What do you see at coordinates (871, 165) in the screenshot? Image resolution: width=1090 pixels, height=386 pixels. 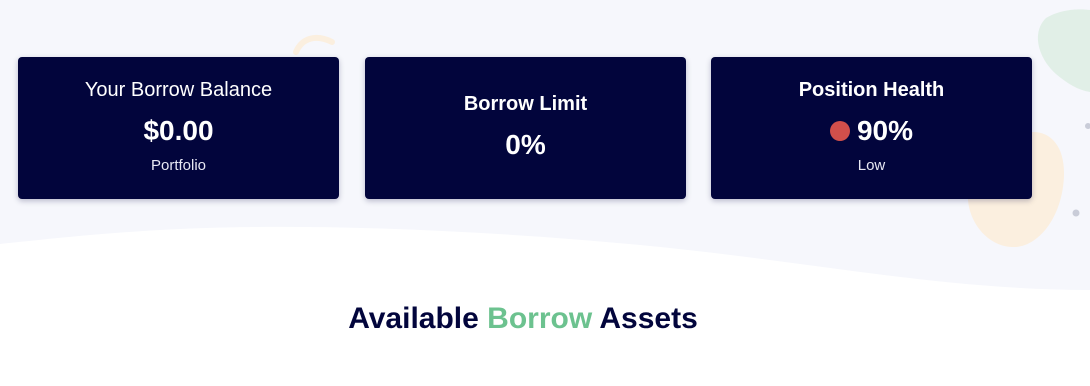 I see `position-health-subtitle: Low` at bounding box center [871, 165].